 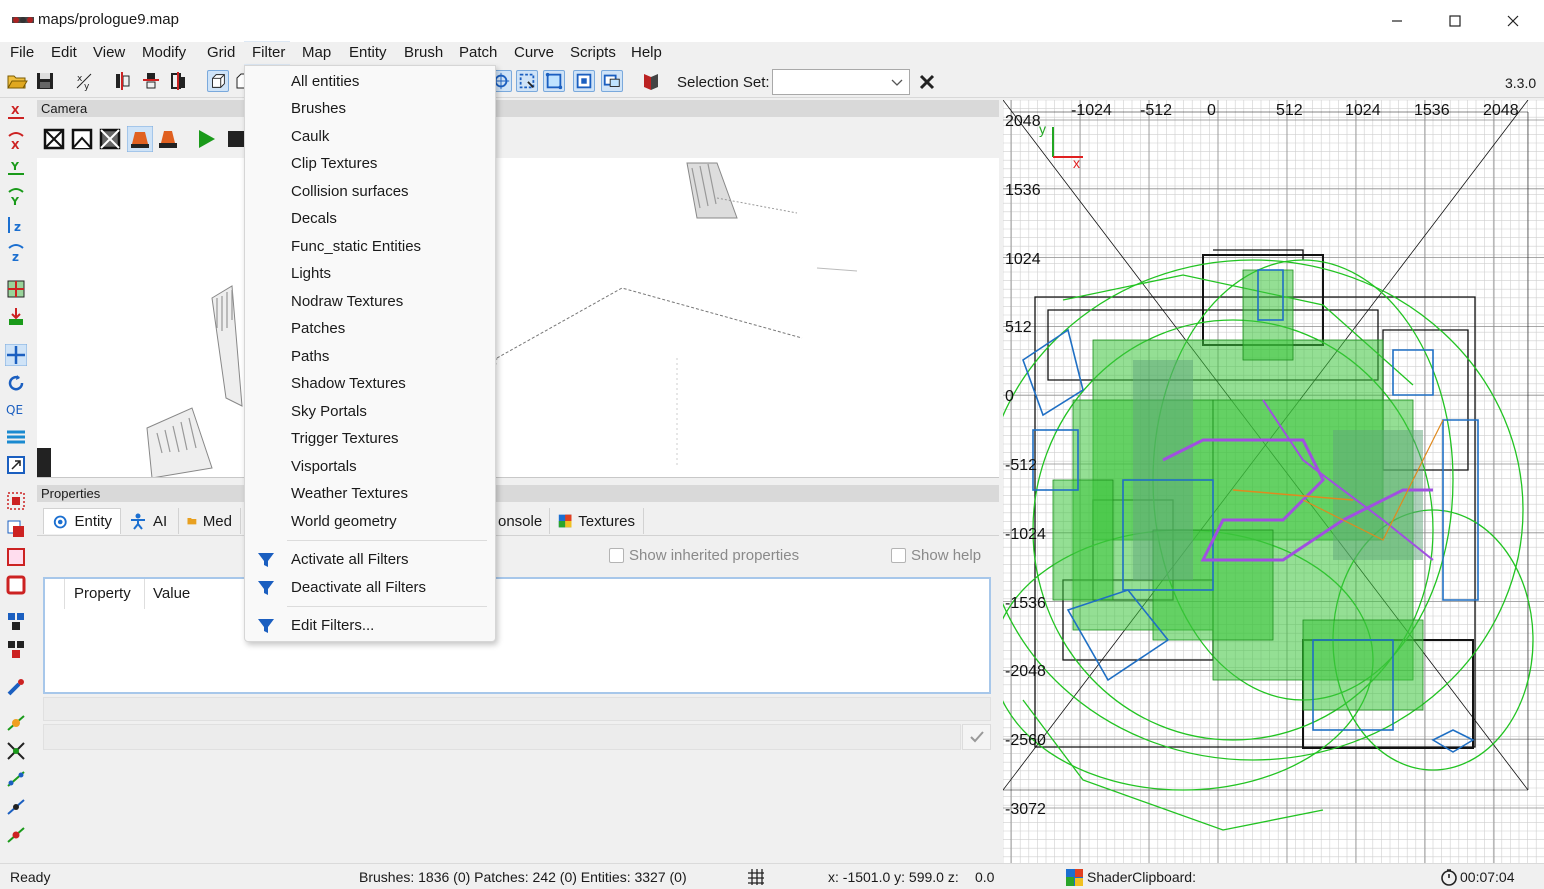 I want to click on show-help-checkbox: Show help, so click(x=936, y=555).